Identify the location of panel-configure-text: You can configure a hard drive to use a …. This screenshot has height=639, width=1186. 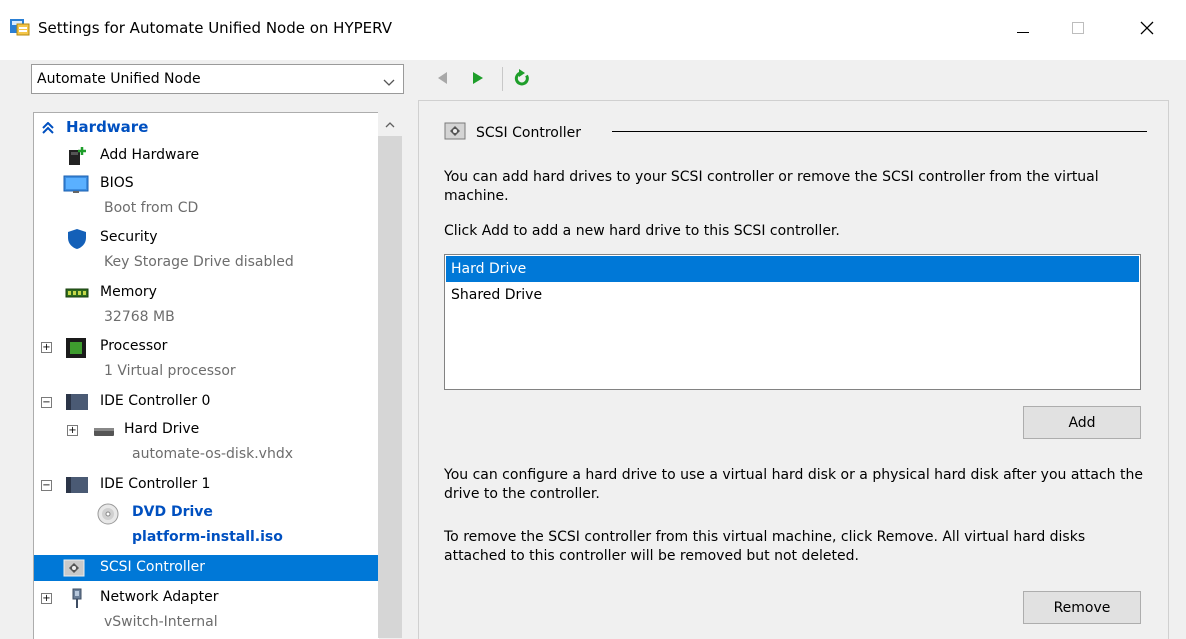
(793, 484).